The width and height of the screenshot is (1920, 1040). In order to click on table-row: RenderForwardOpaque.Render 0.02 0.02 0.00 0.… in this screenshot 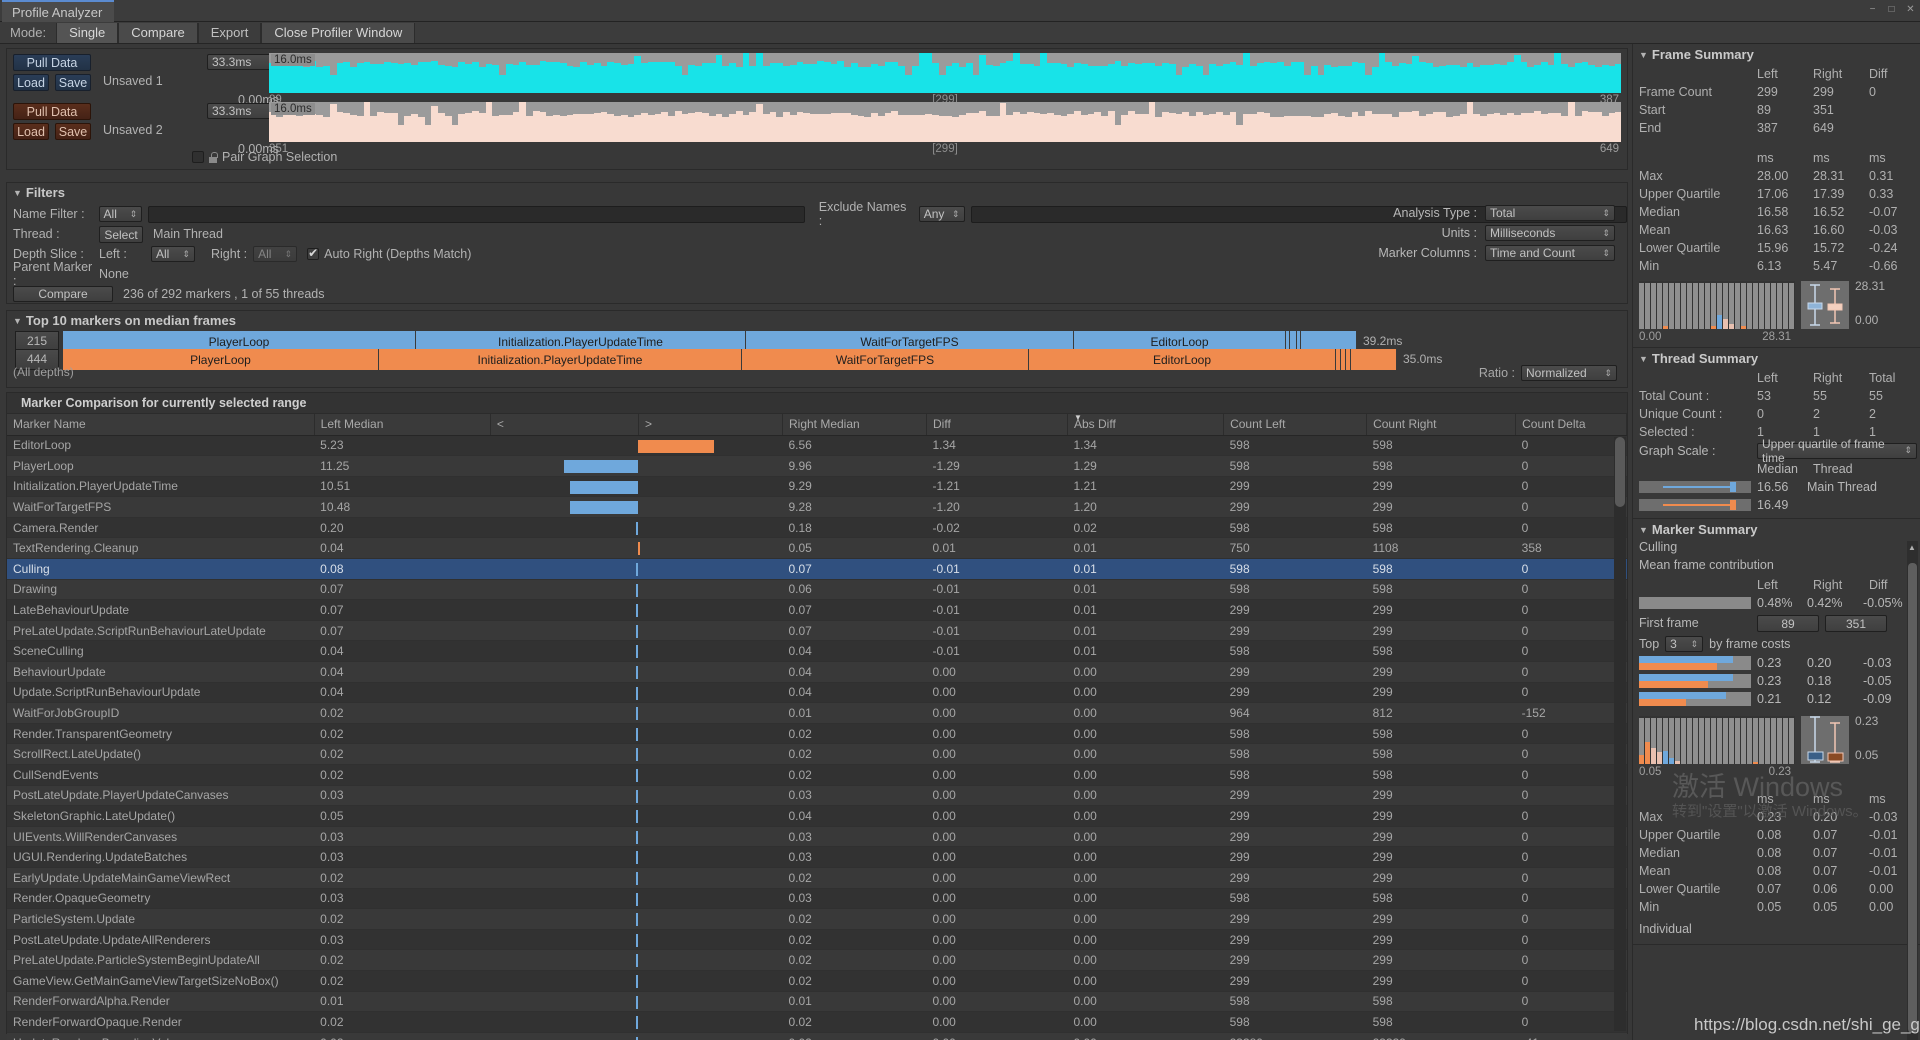, I will do `click(817, 1022)`.